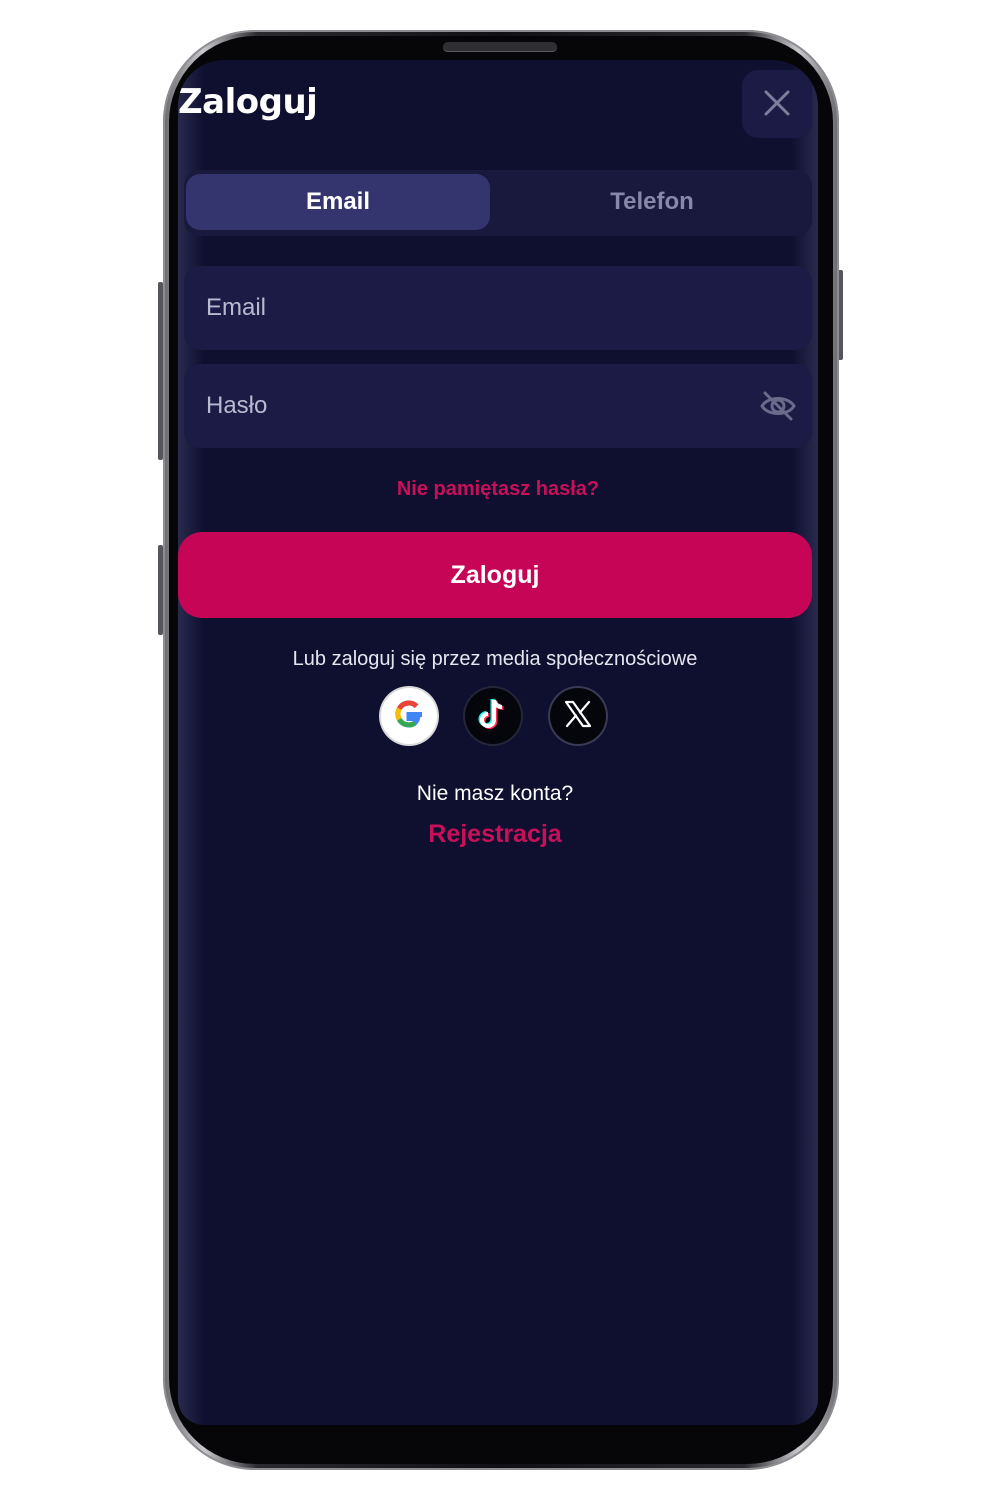 This screenshot has width=1000, height=1500. I want to click on forgot-password-link: Nie pamiętasz hasła?, so click(498, 489).